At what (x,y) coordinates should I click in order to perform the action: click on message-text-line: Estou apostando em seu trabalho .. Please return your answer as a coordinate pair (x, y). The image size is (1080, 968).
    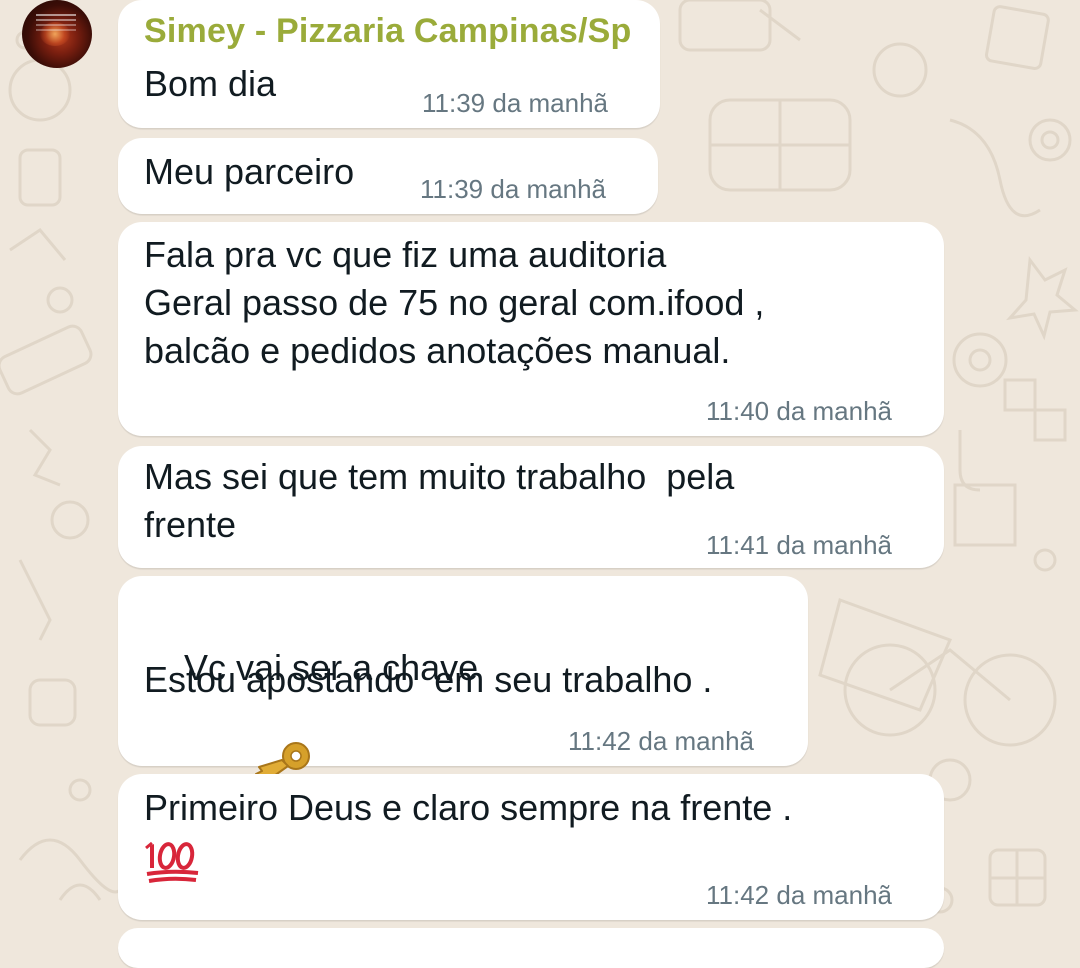
    Looking at the image, I should click on (428, 679).